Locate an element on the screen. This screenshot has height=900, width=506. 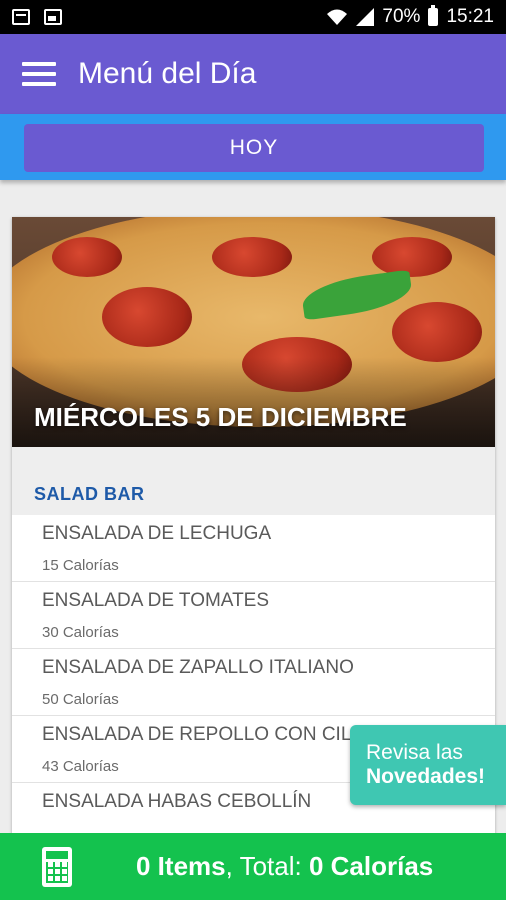
battery-percent: 70% is located at coordinates (401, 16).